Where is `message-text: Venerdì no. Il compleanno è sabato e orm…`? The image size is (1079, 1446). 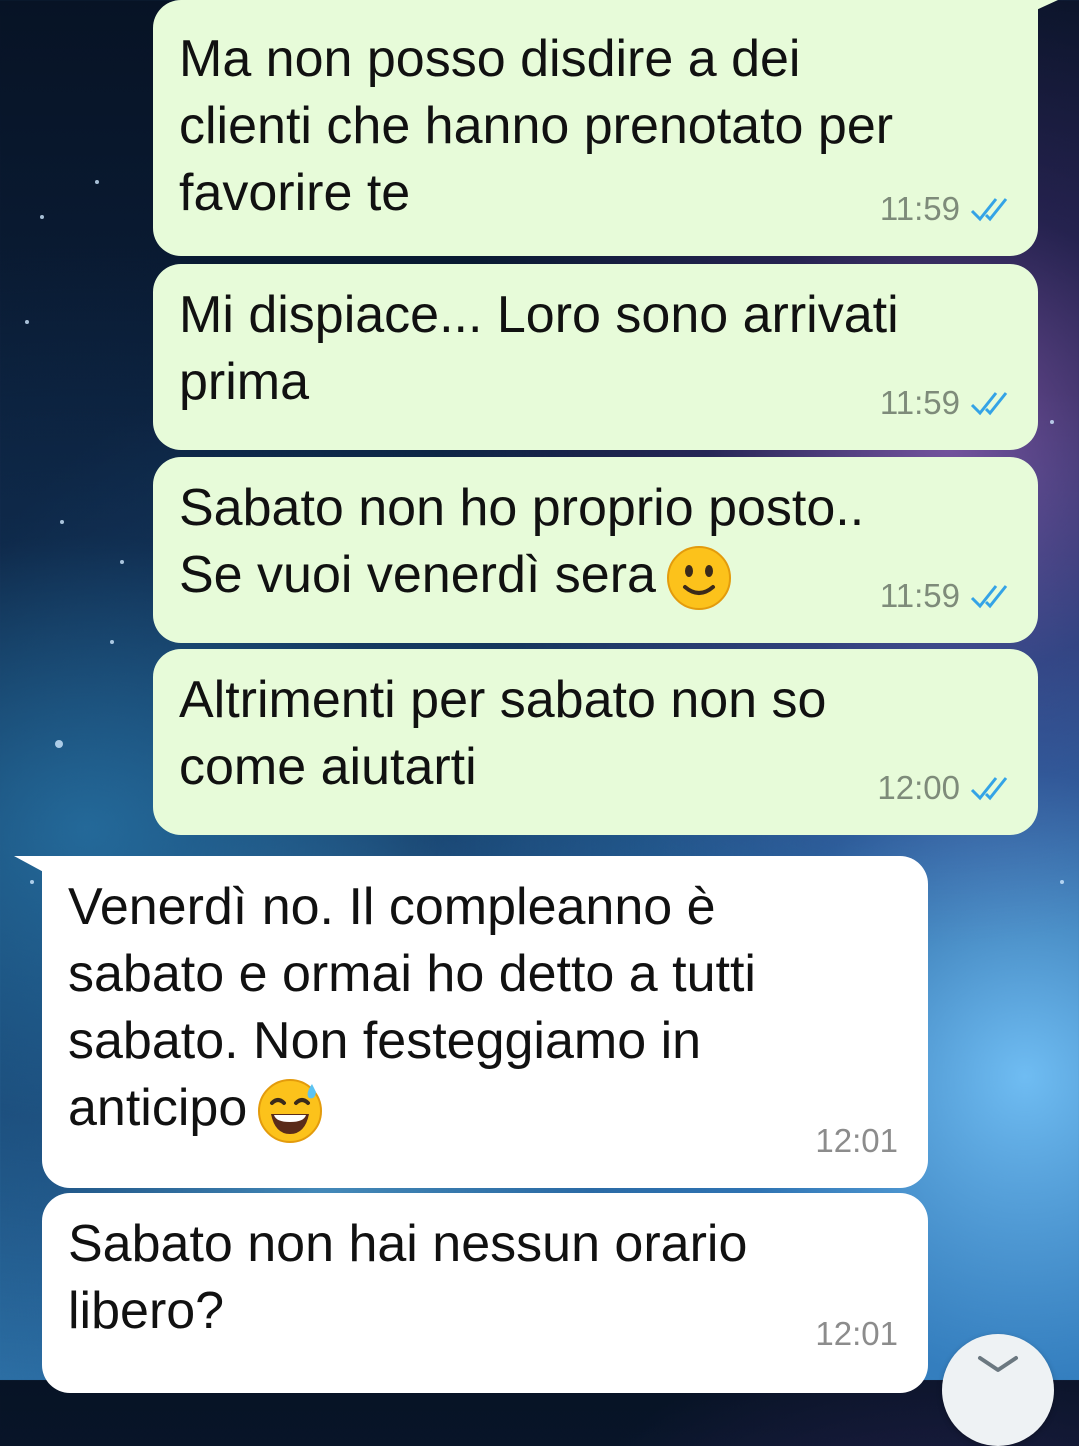
message-text: Venerdì no. Il compleanno è sabato e orm… is located at coordinates (485, 1009).